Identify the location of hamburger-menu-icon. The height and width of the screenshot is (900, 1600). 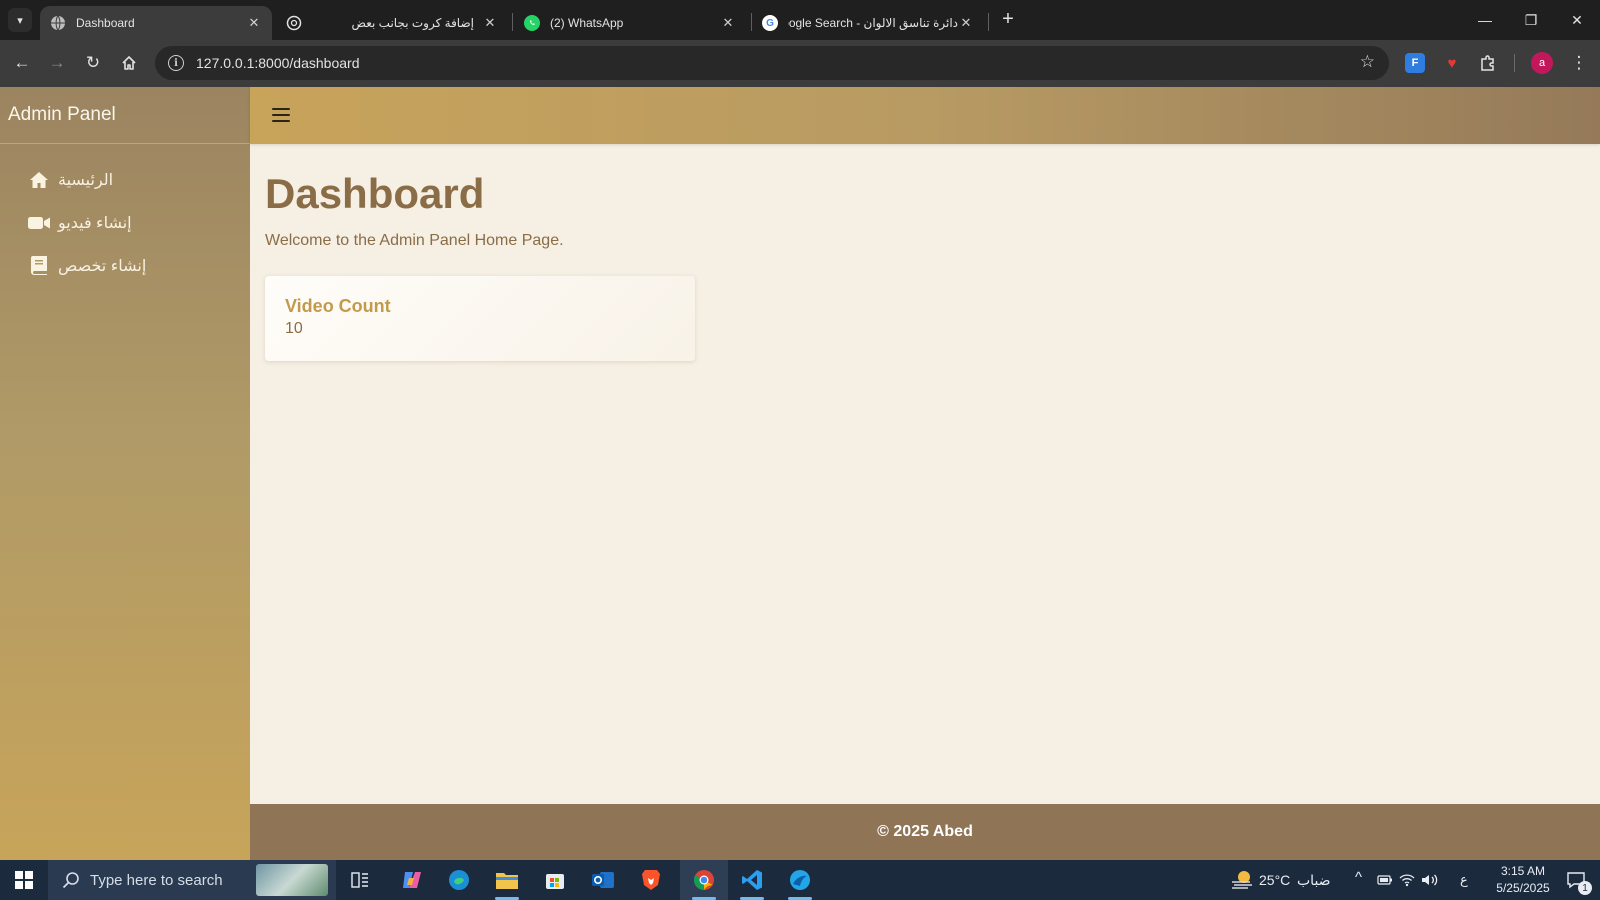
(281, 115).